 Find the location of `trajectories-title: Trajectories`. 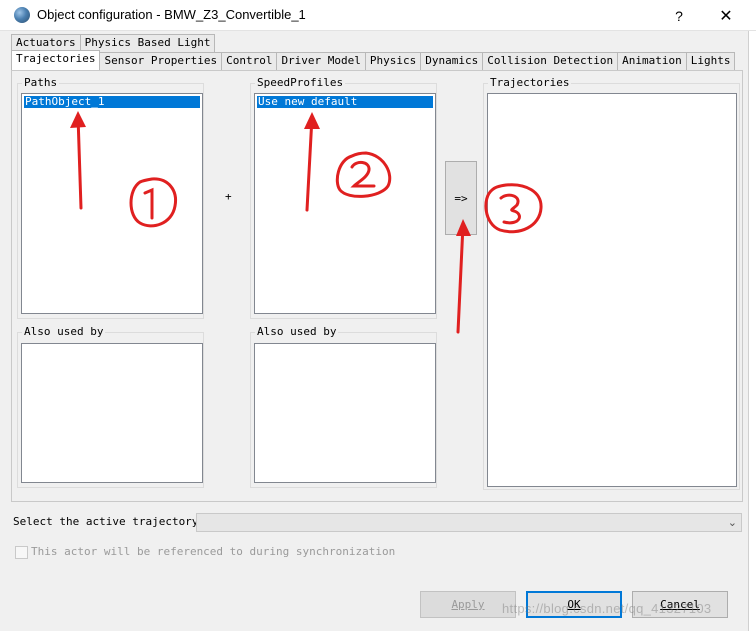

trajectories-title: Trajectories is located at coordinates (530, 82).